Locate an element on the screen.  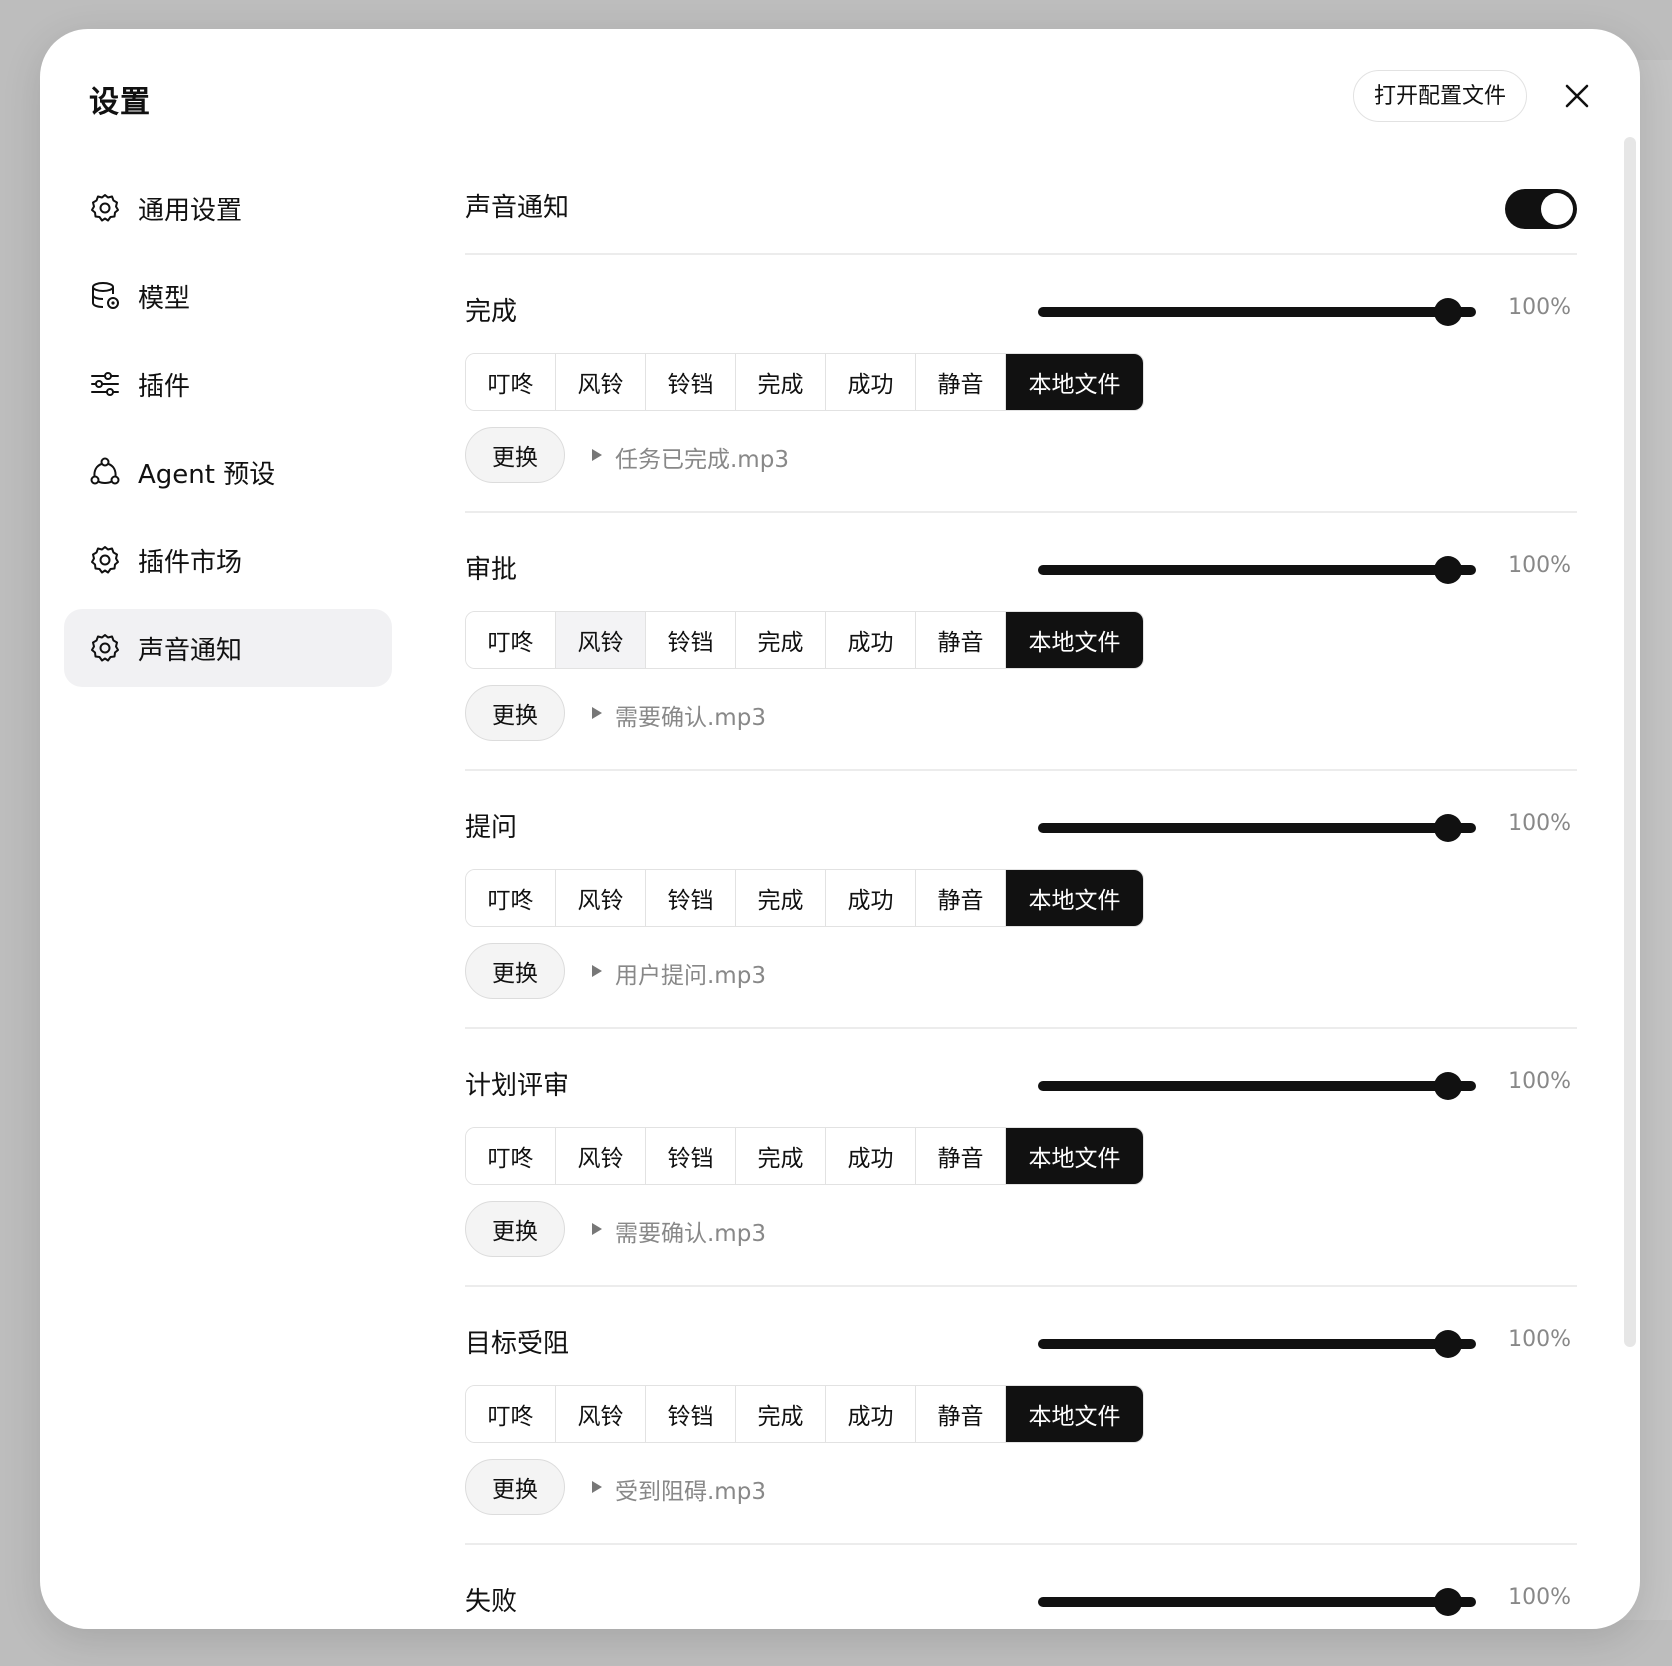
scrollbar is located at coordinates (1630, 742).